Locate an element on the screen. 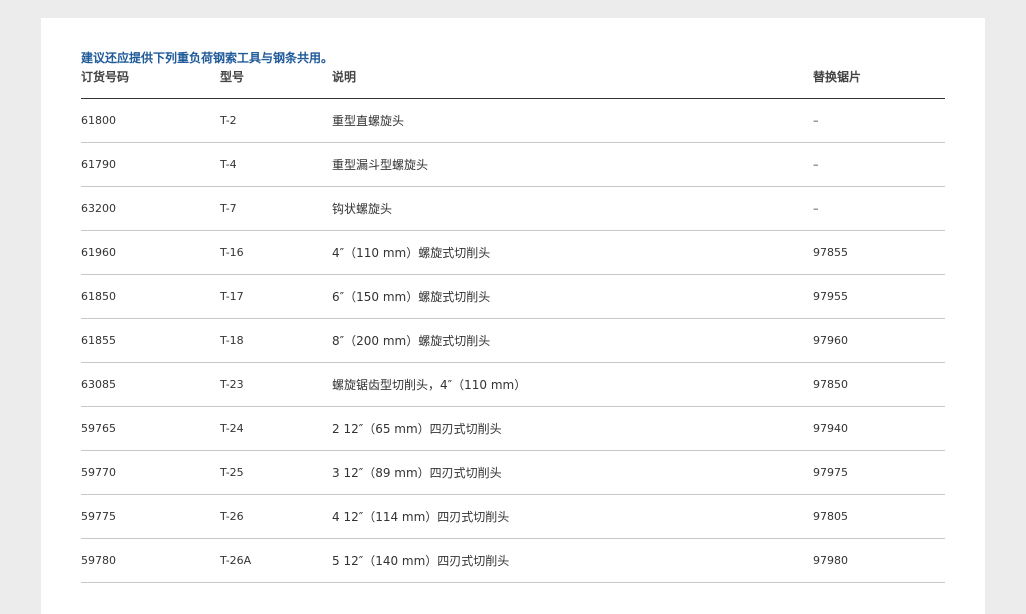  replacement-blade-cell: 97850 is located at coordinates (879, 384).